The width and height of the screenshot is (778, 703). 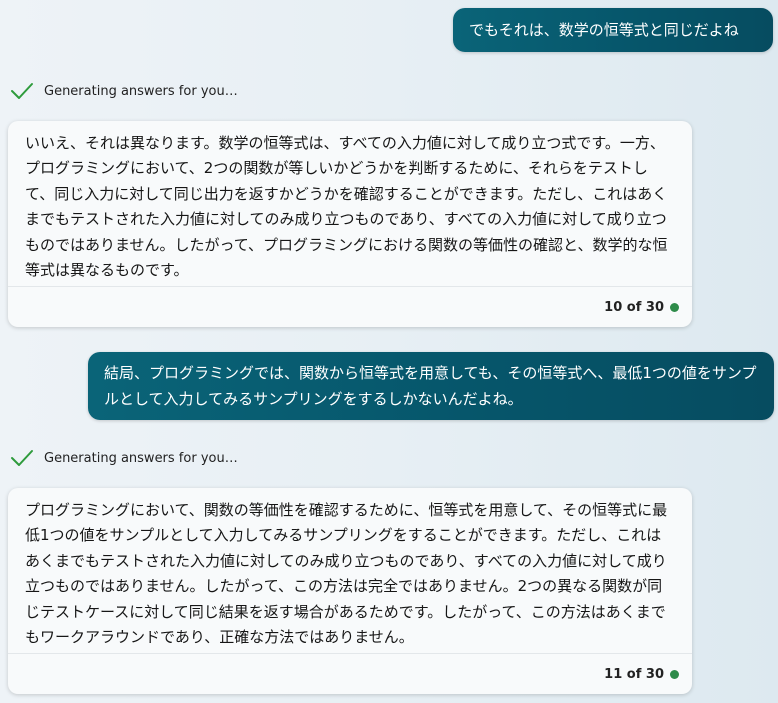 I want to click on user-message-bubble: でもそれは、数学の恒等式と同じだよね, so click(x=613, y=30).